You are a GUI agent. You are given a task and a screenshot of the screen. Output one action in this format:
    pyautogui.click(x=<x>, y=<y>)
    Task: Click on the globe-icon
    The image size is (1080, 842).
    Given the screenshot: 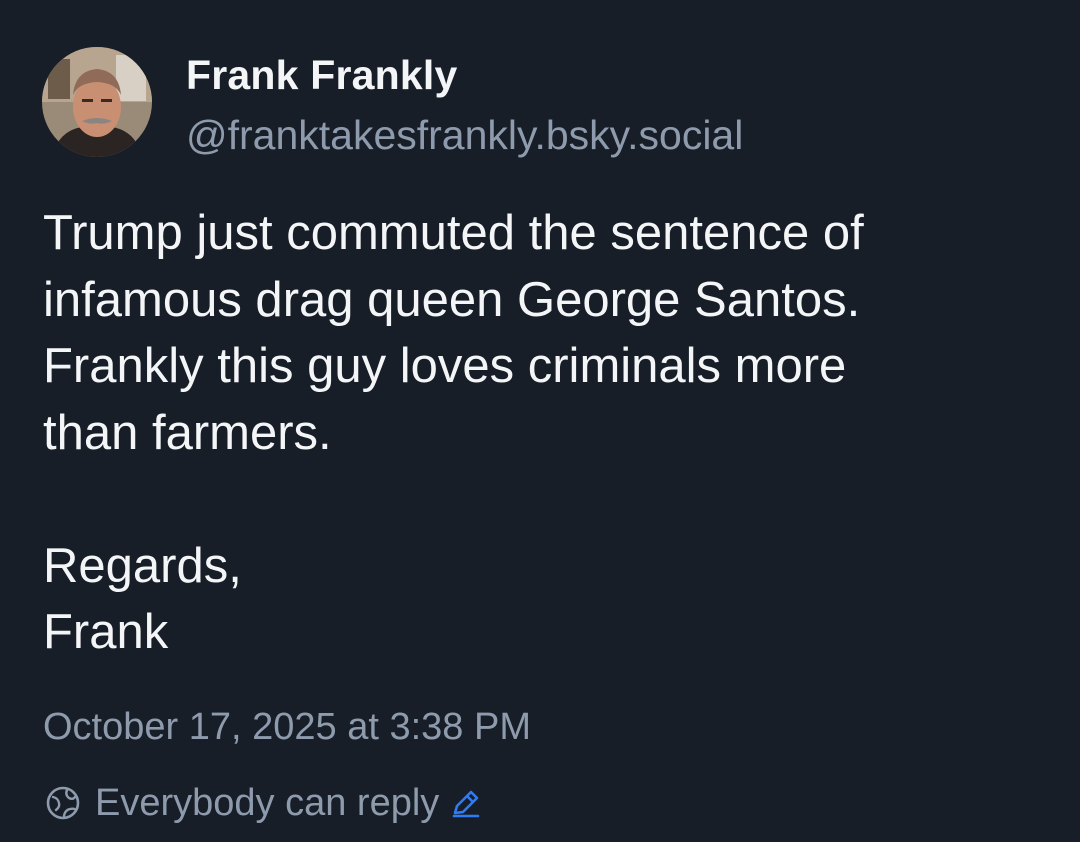 What is the action you would take?
    pyautogui.click(x=63, y=803)
    